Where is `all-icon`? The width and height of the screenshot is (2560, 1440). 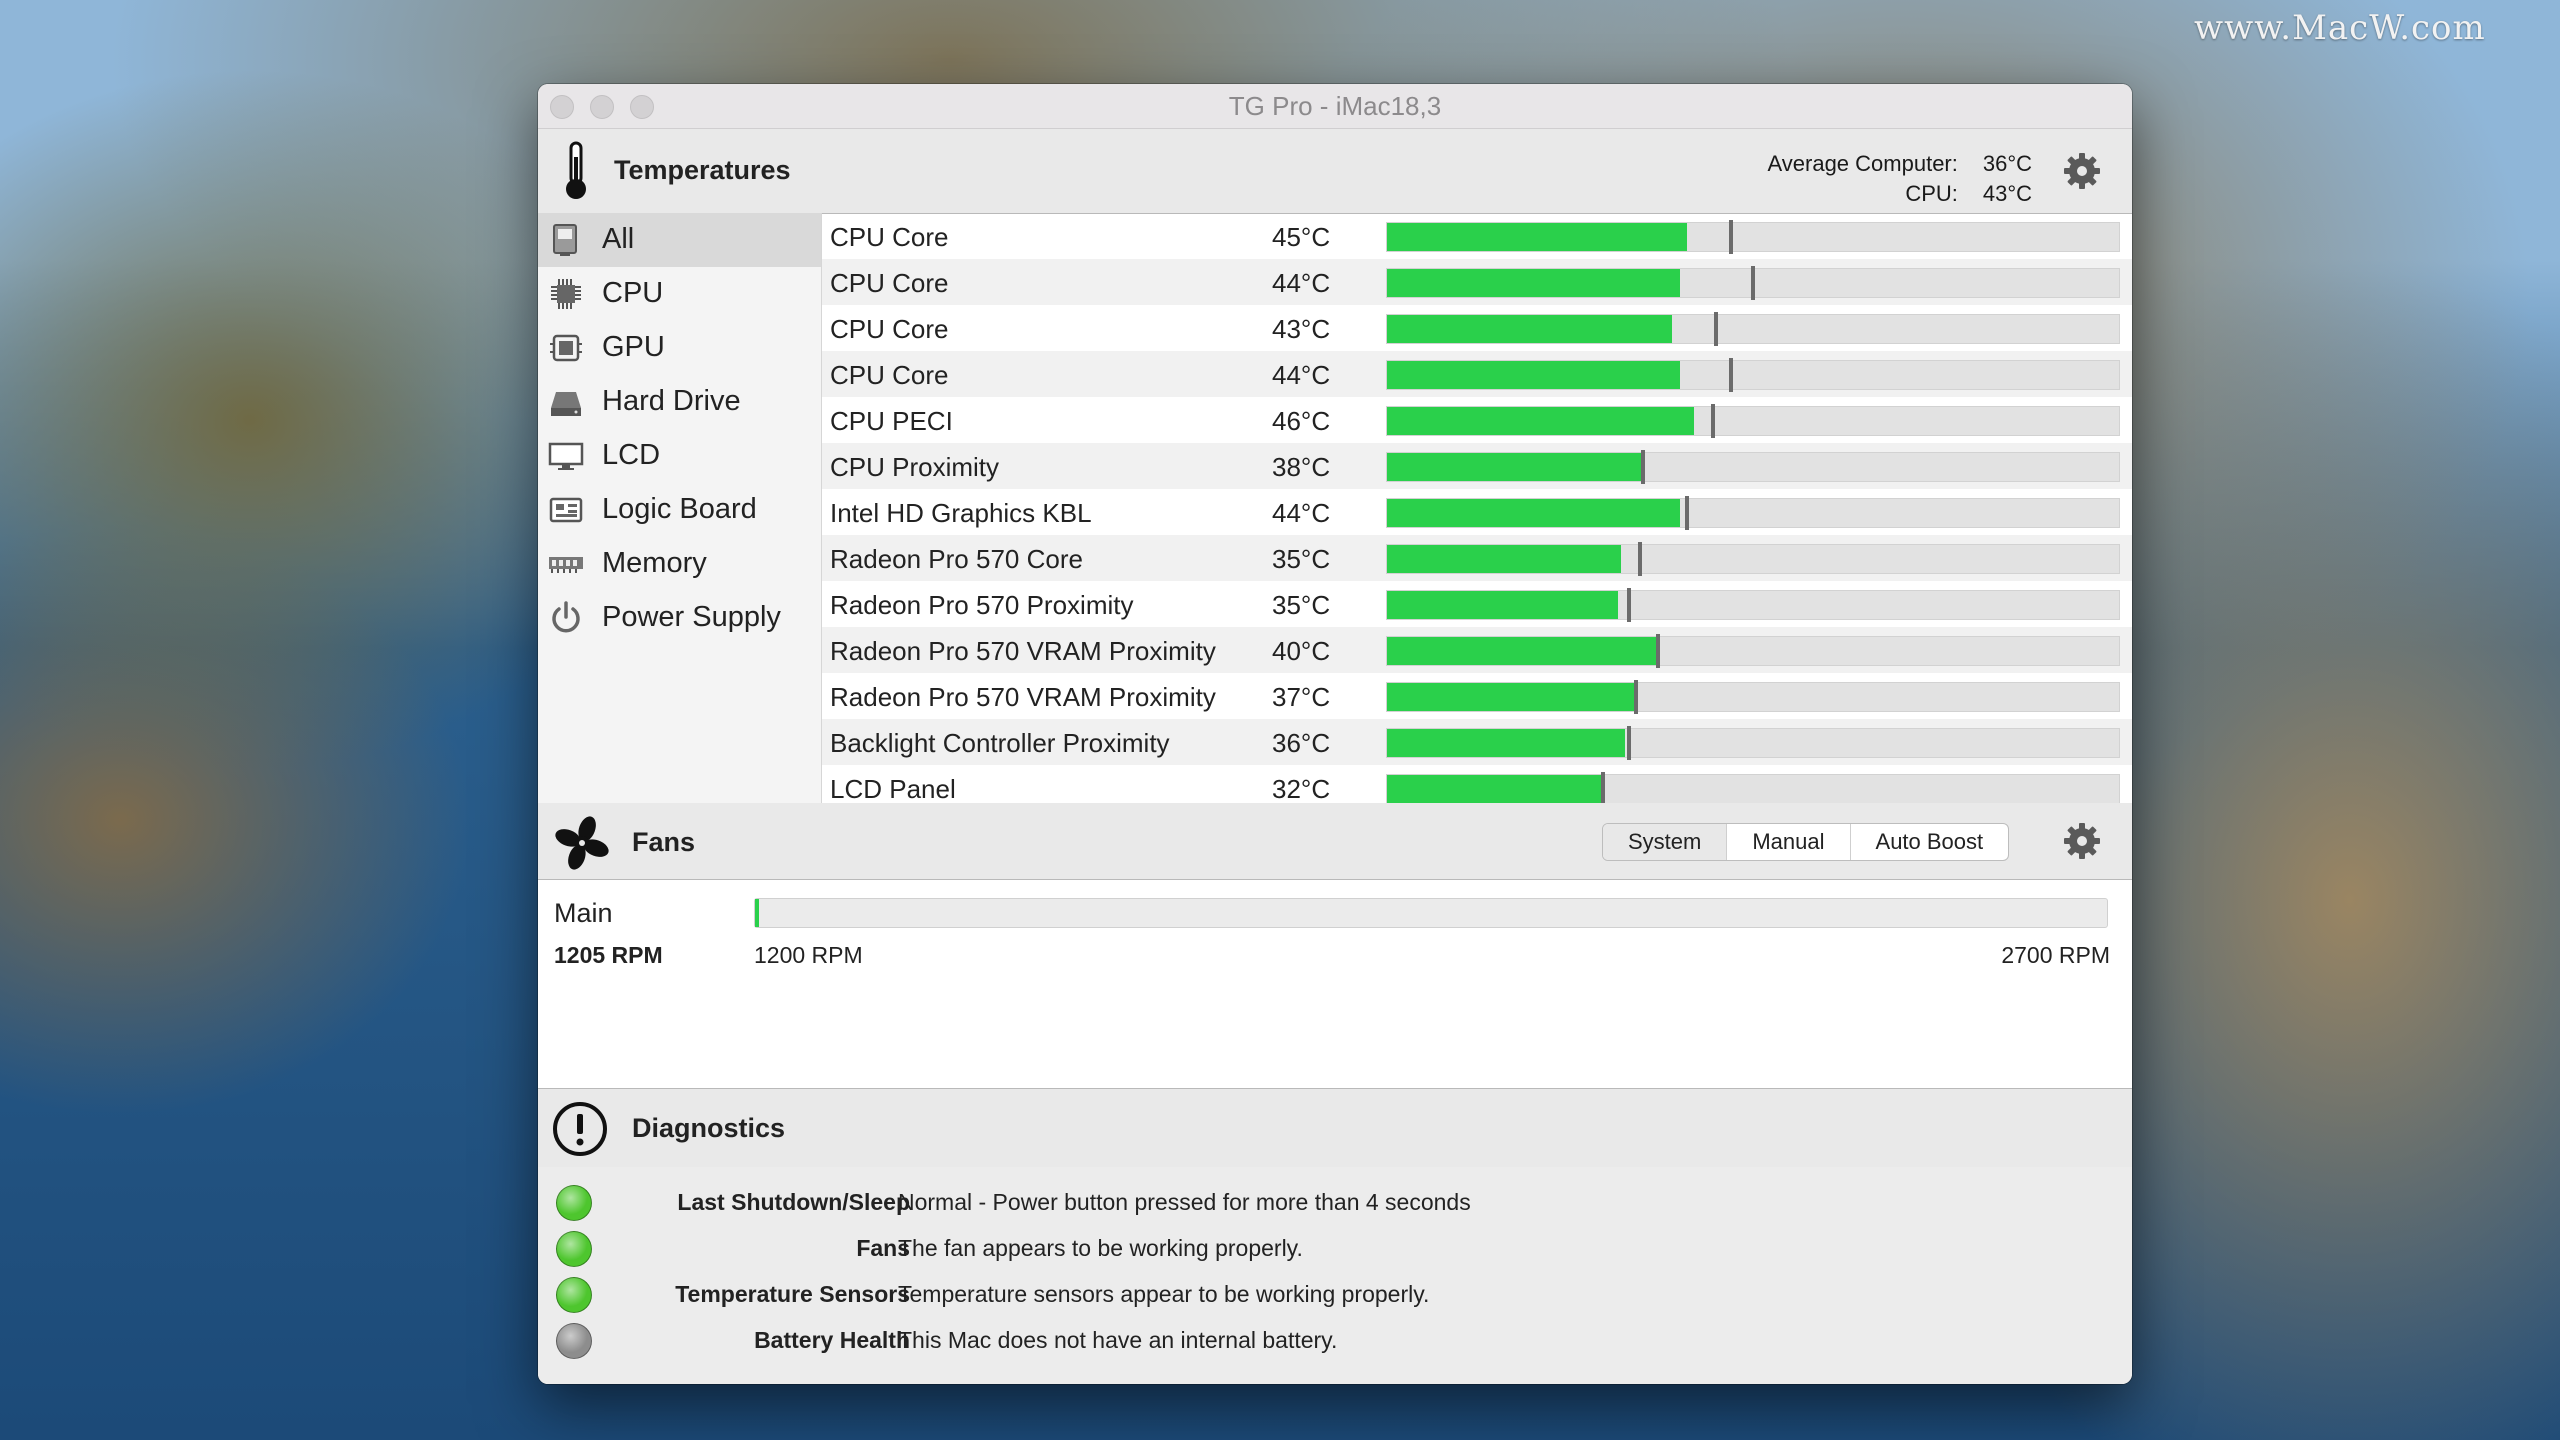 all-icon is located at coordinates (566, 240).